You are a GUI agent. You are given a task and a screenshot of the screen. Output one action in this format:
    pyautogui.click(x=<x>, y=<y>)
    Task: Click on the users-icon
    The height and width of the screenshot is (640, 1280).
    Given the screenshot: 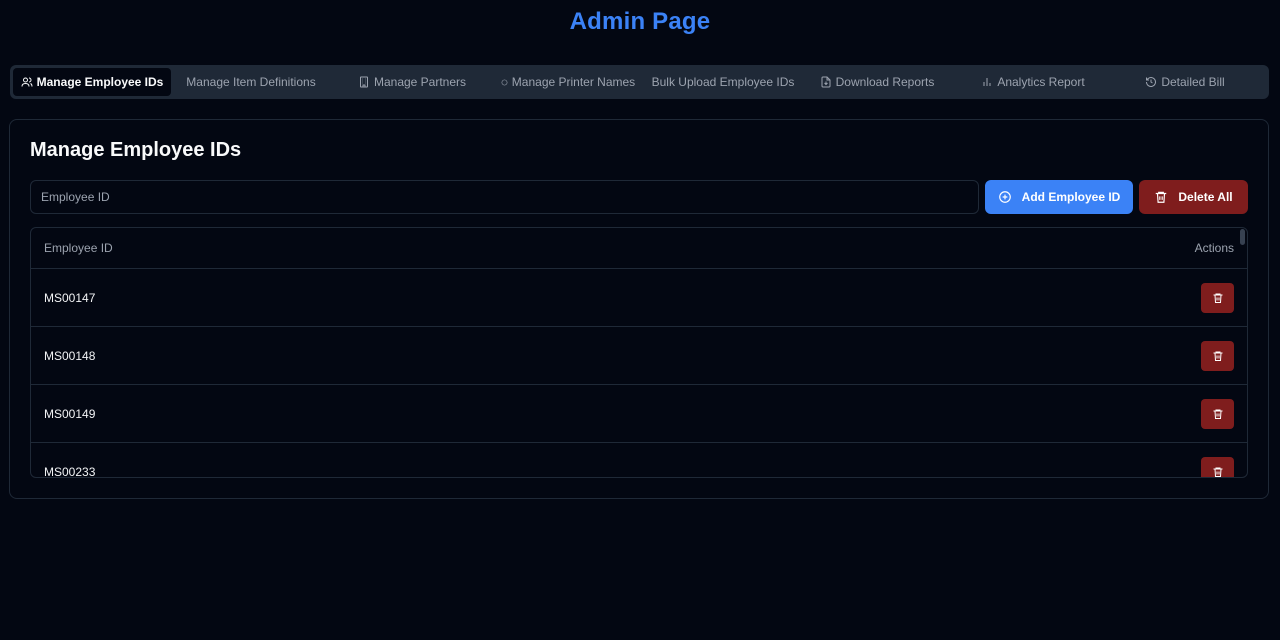 What is the action you would take?
    pyautogui.click(x=27, y=82)
    